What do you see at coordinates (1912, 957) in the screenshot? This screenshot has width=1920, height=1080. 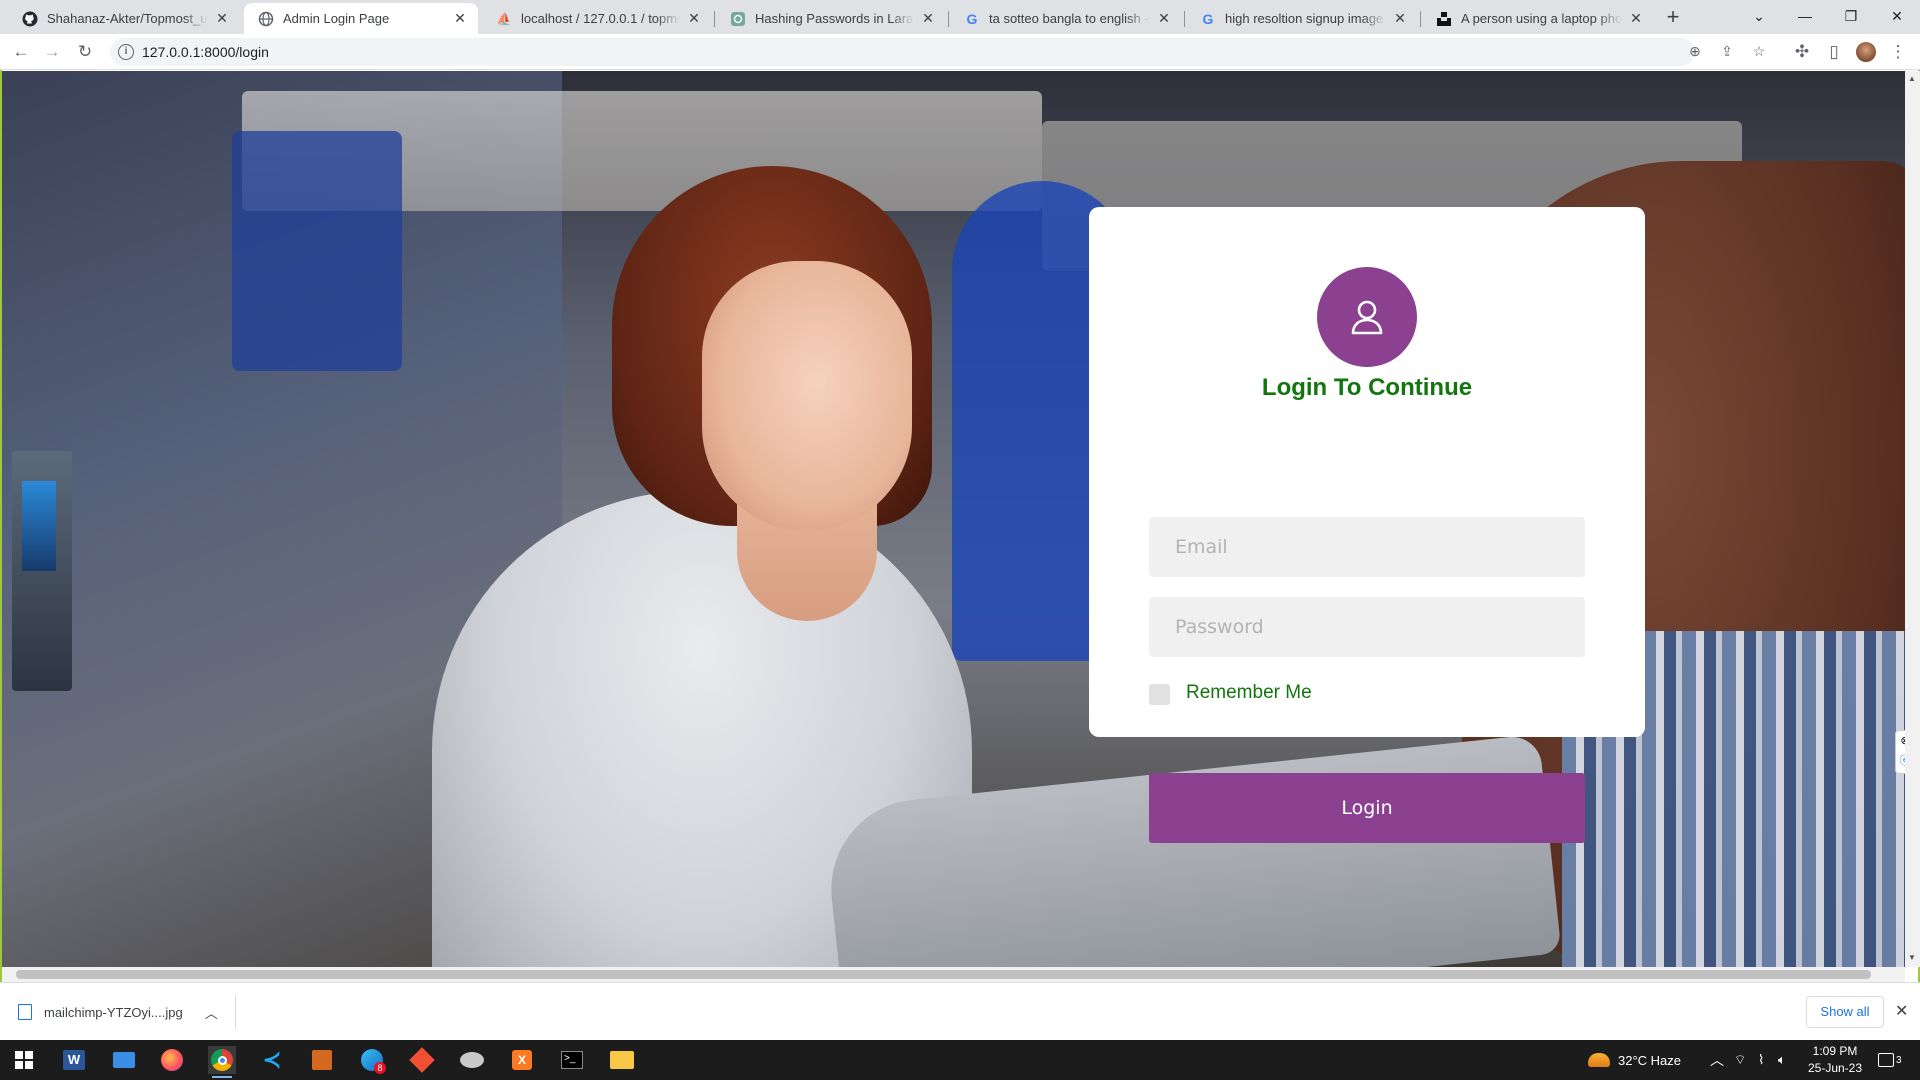 I see `scroll-down-icon: ▼` at bounding box center [1912, 957].